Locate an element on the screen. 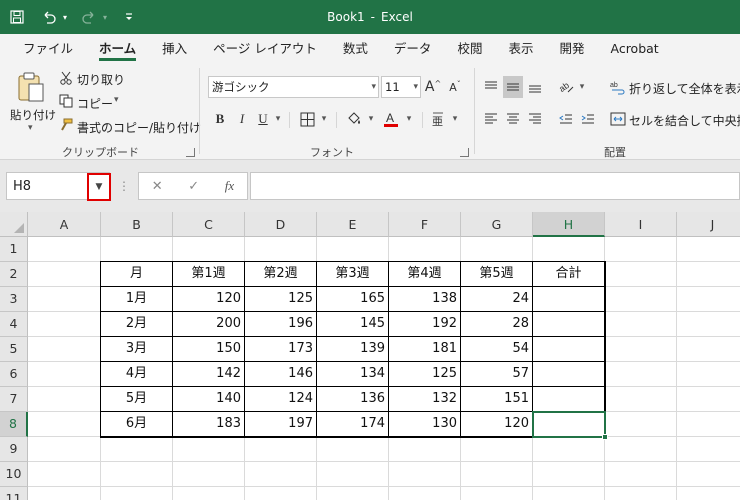 The image size is (740, 500). cell-h9 is located at coordinates (569, 449).